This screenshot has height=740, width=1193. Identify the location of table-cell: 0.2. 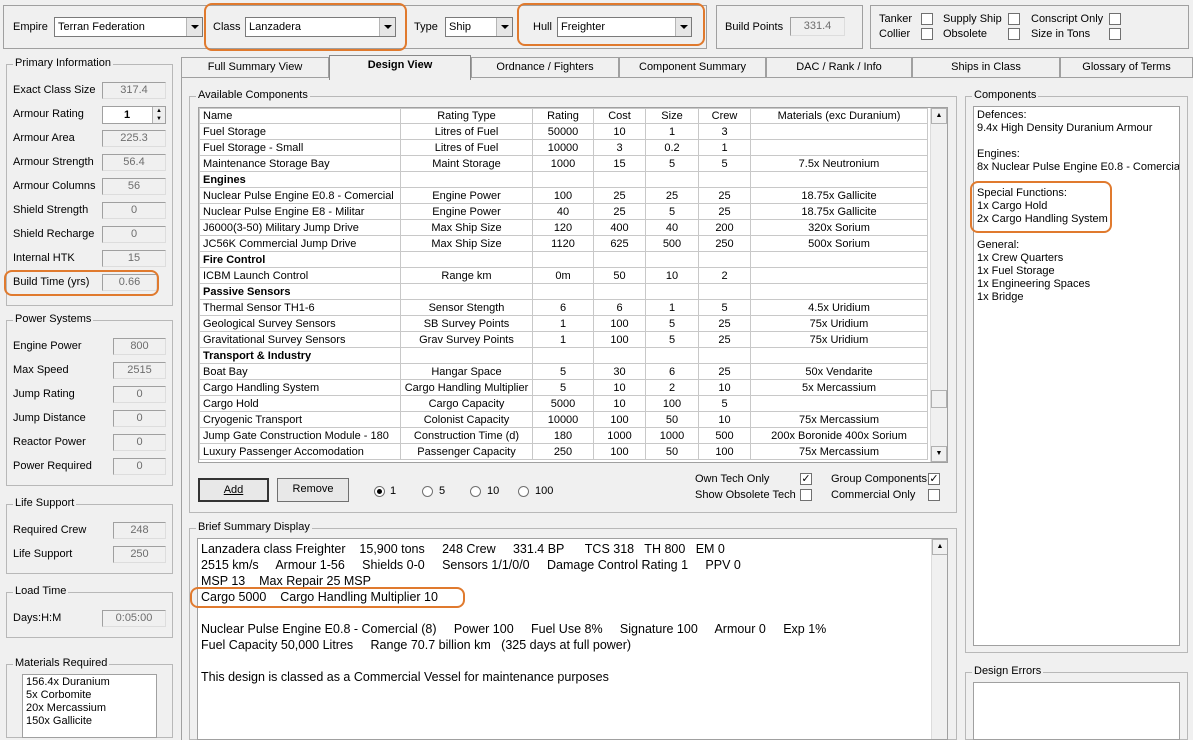
(672, 147).